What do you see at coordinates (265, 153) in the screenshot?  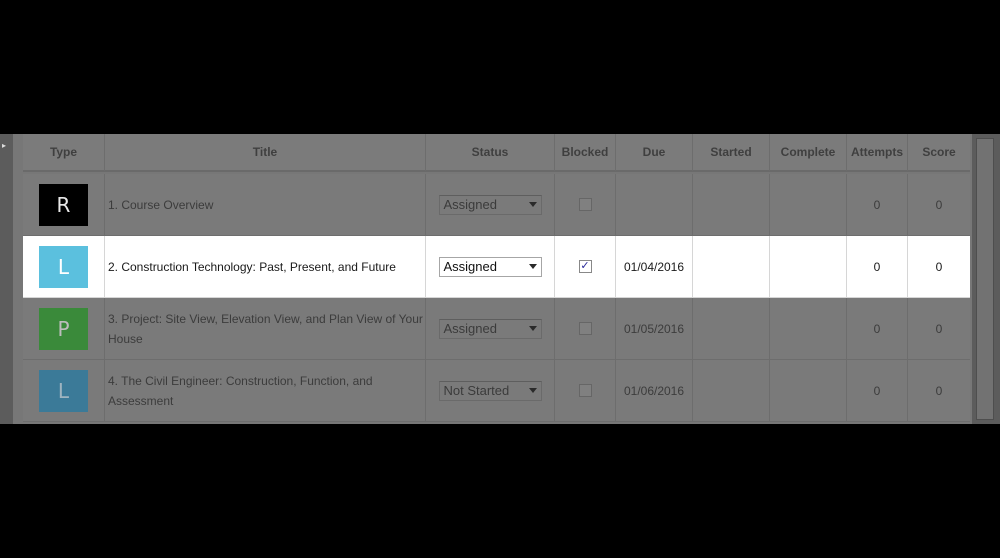 I see `column-header-title: Title` at bounding box center [265, 153].